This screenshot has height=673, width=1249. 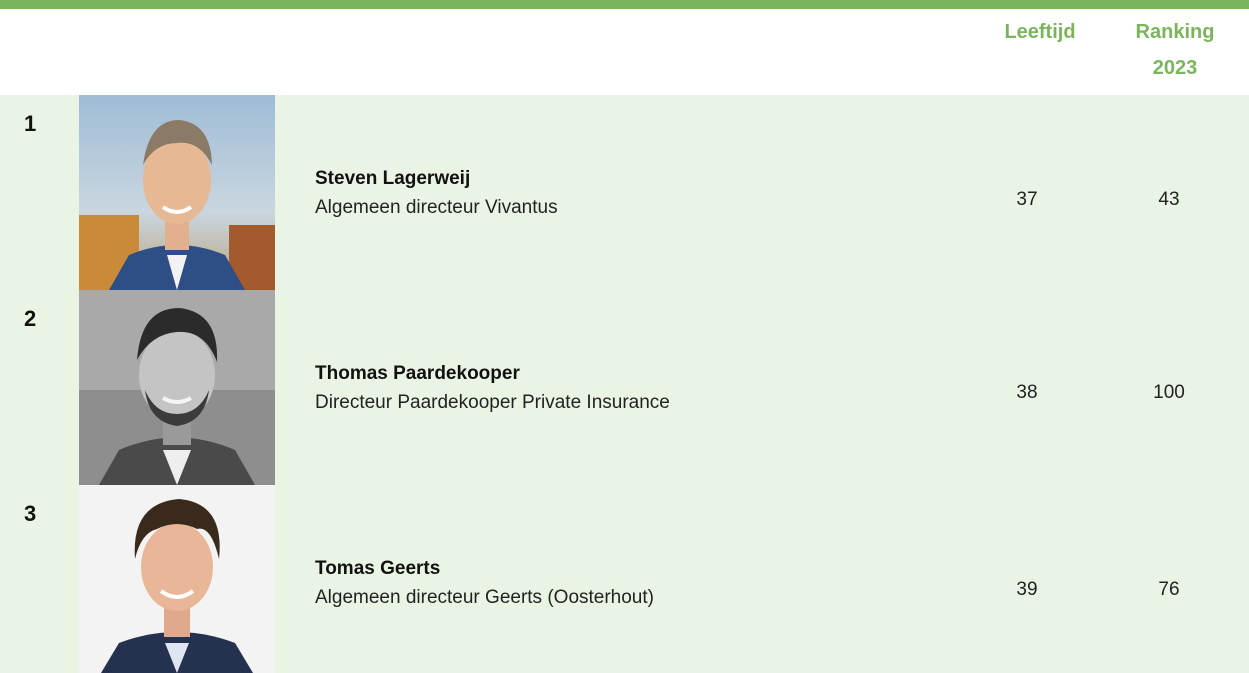 What do you see at coordinates (624, 4) in the screenshot?
I see `accent-bar` at bounding box center [624, 4].